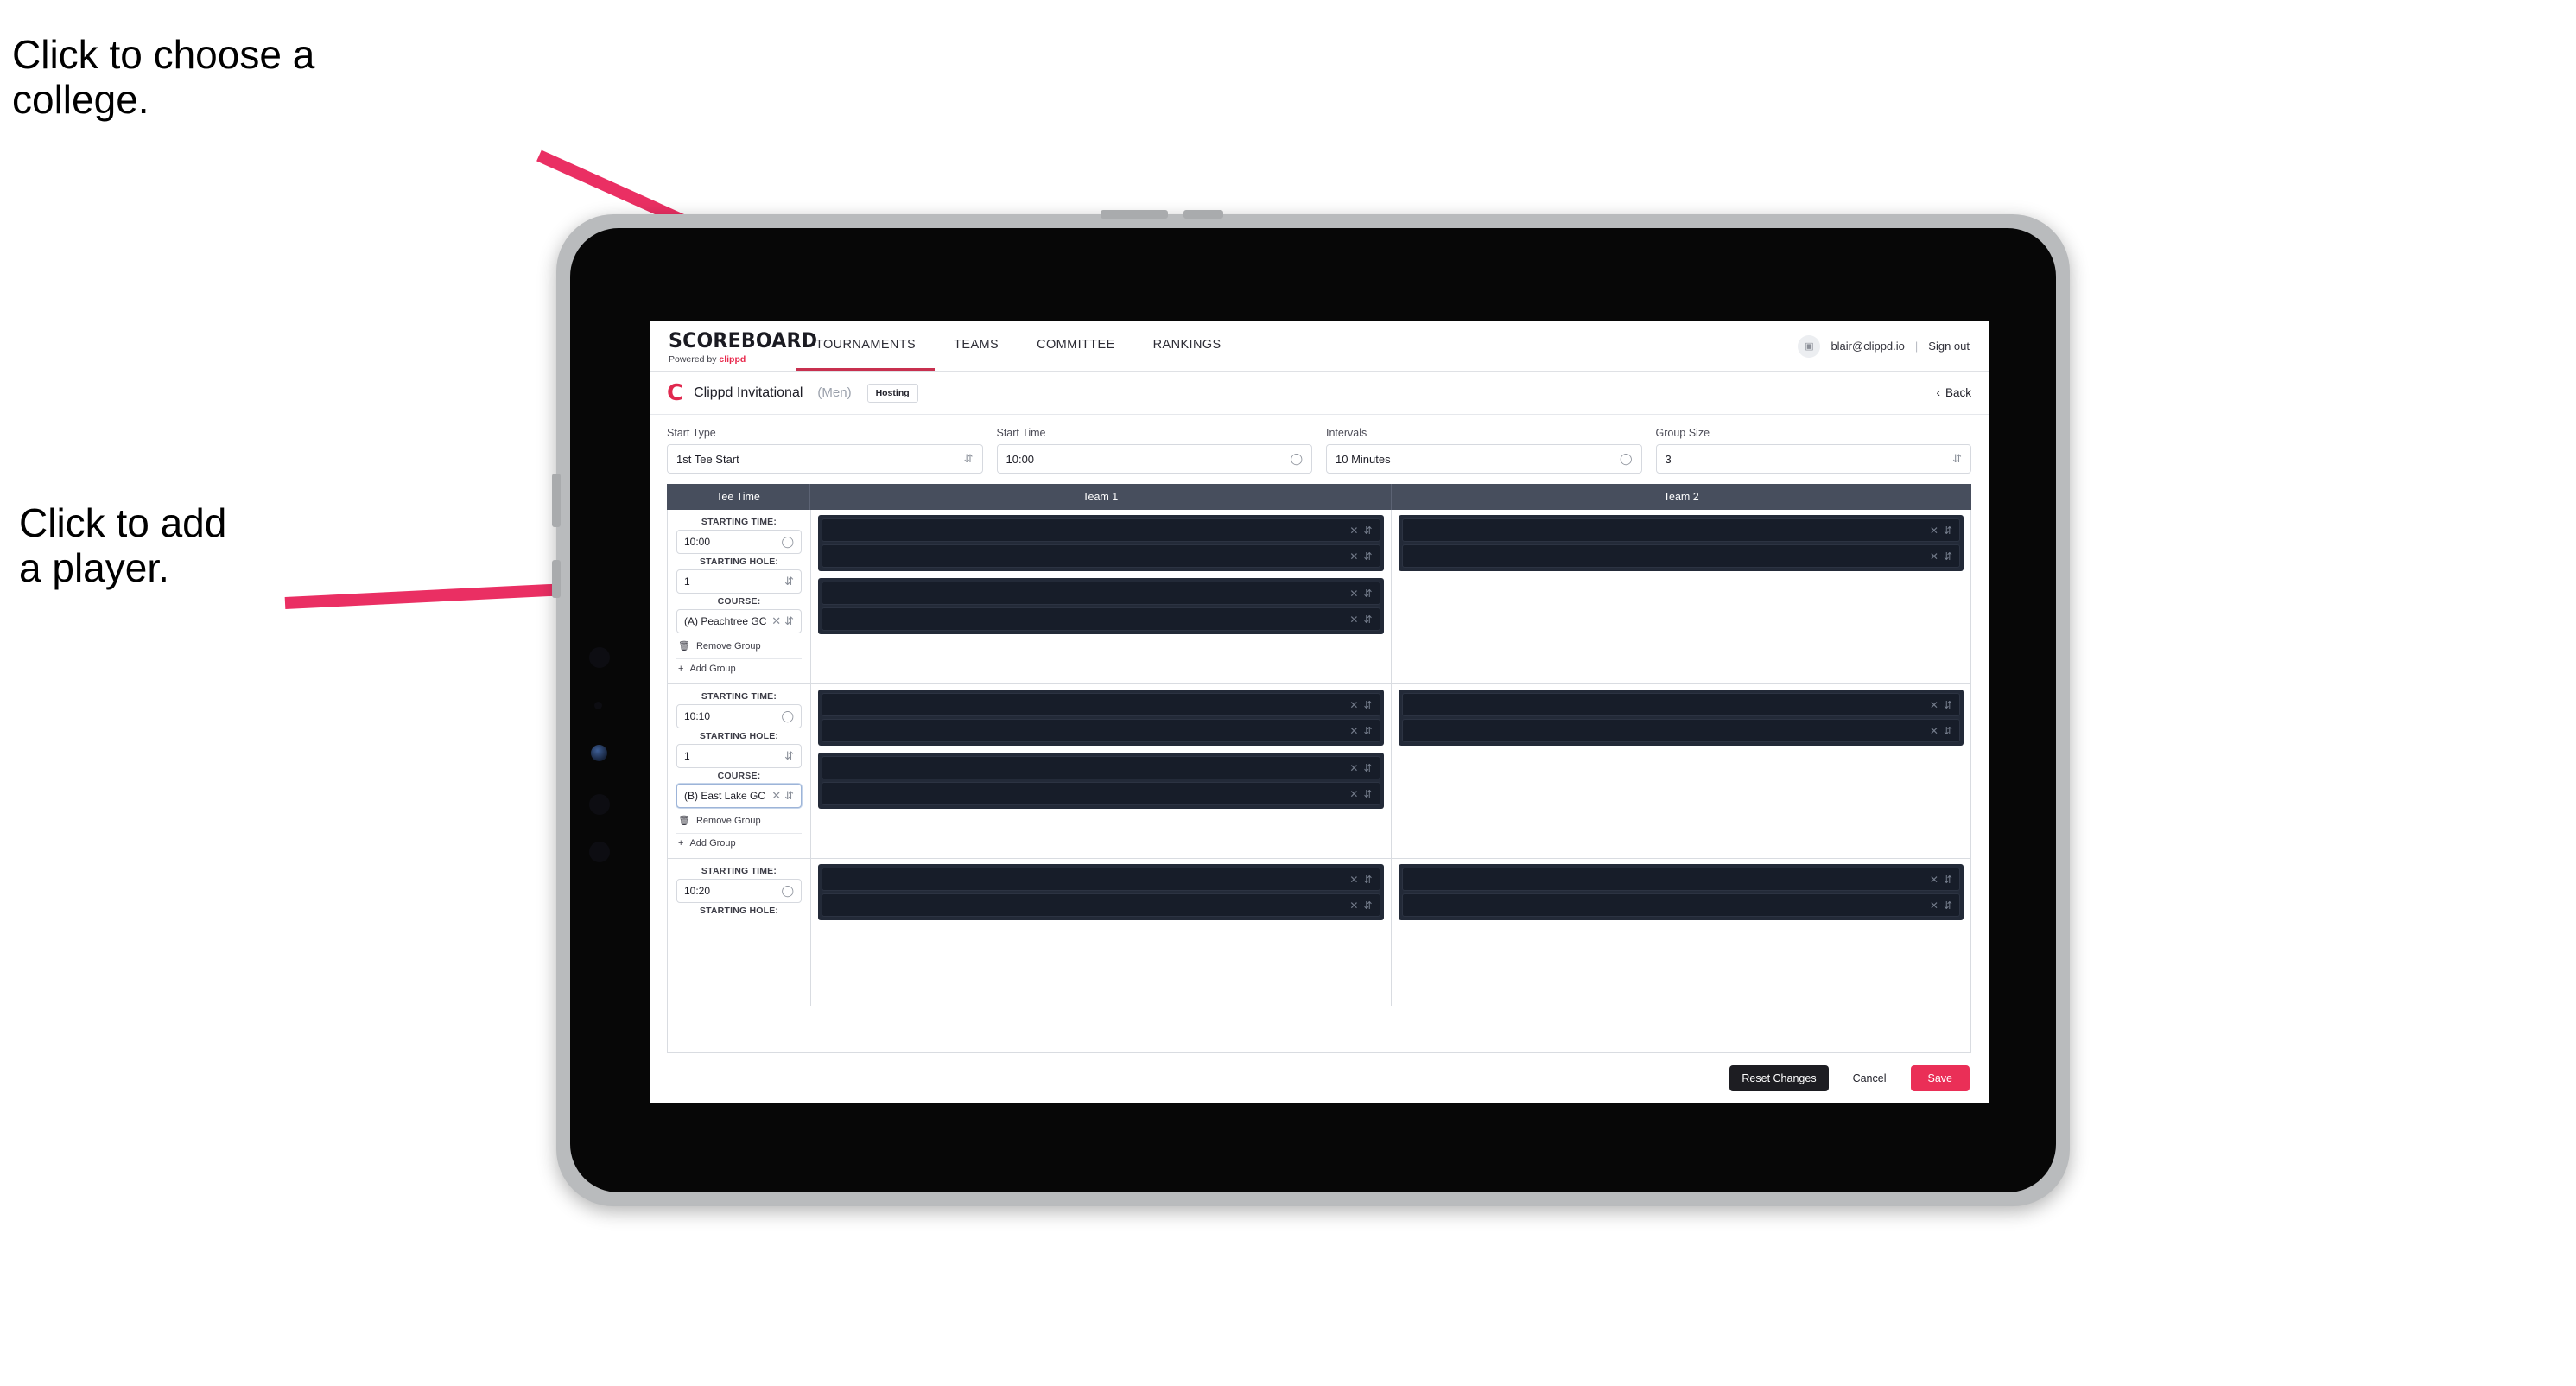 This screenshot has width=2576, height=1386. Describe the element at coordinates (739, 736) in the screenshot. I see `starting-hole-label: STARTING HOLE:` at that location.